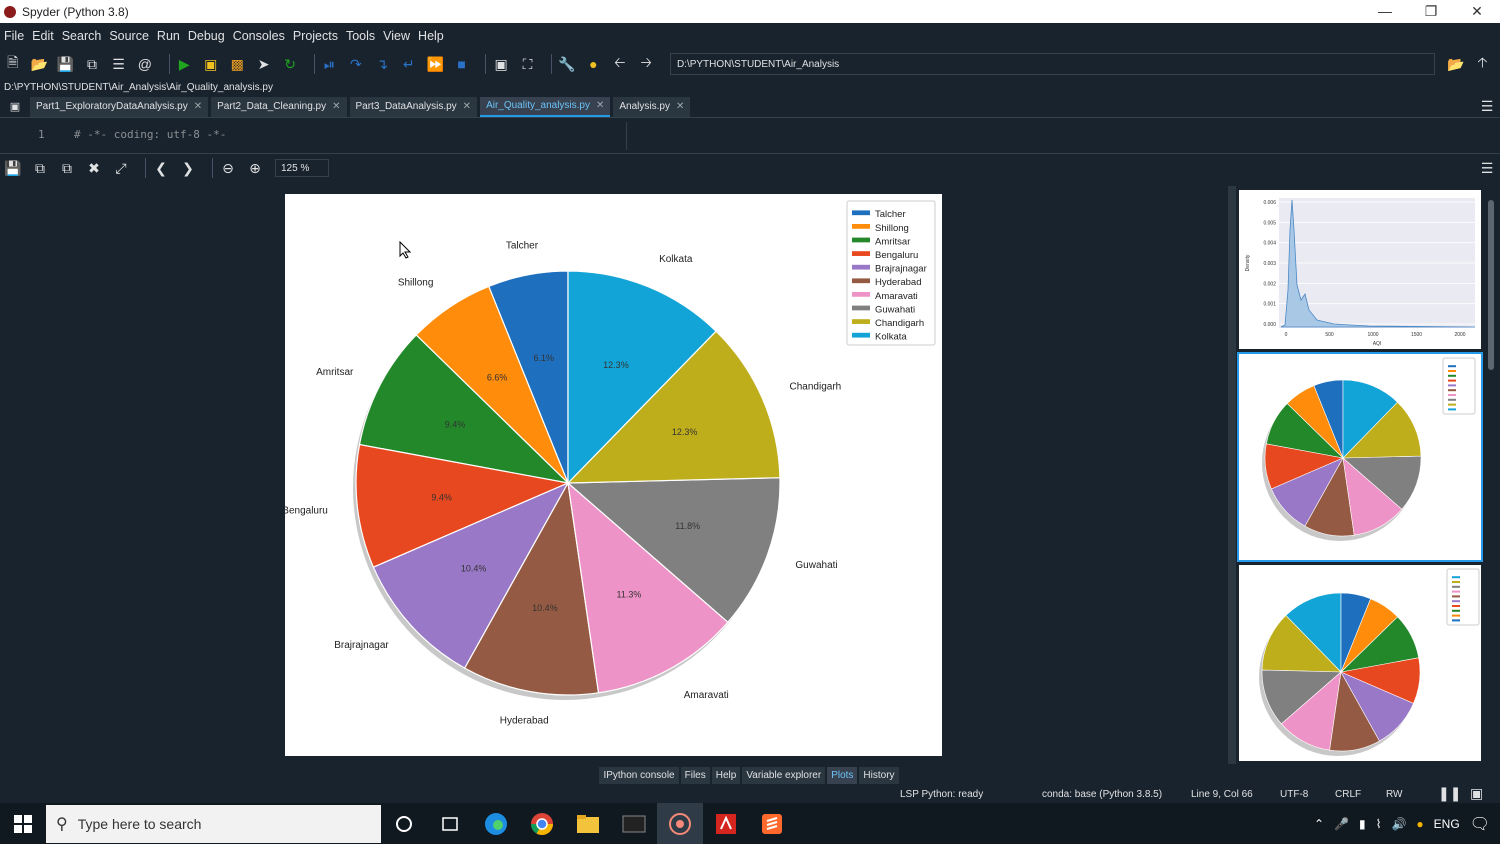  What do you see at coordinates (652, 106) in the screenshot?
I see `editor-tab: Analysis.py ✕` at bounding box center [652, 106].